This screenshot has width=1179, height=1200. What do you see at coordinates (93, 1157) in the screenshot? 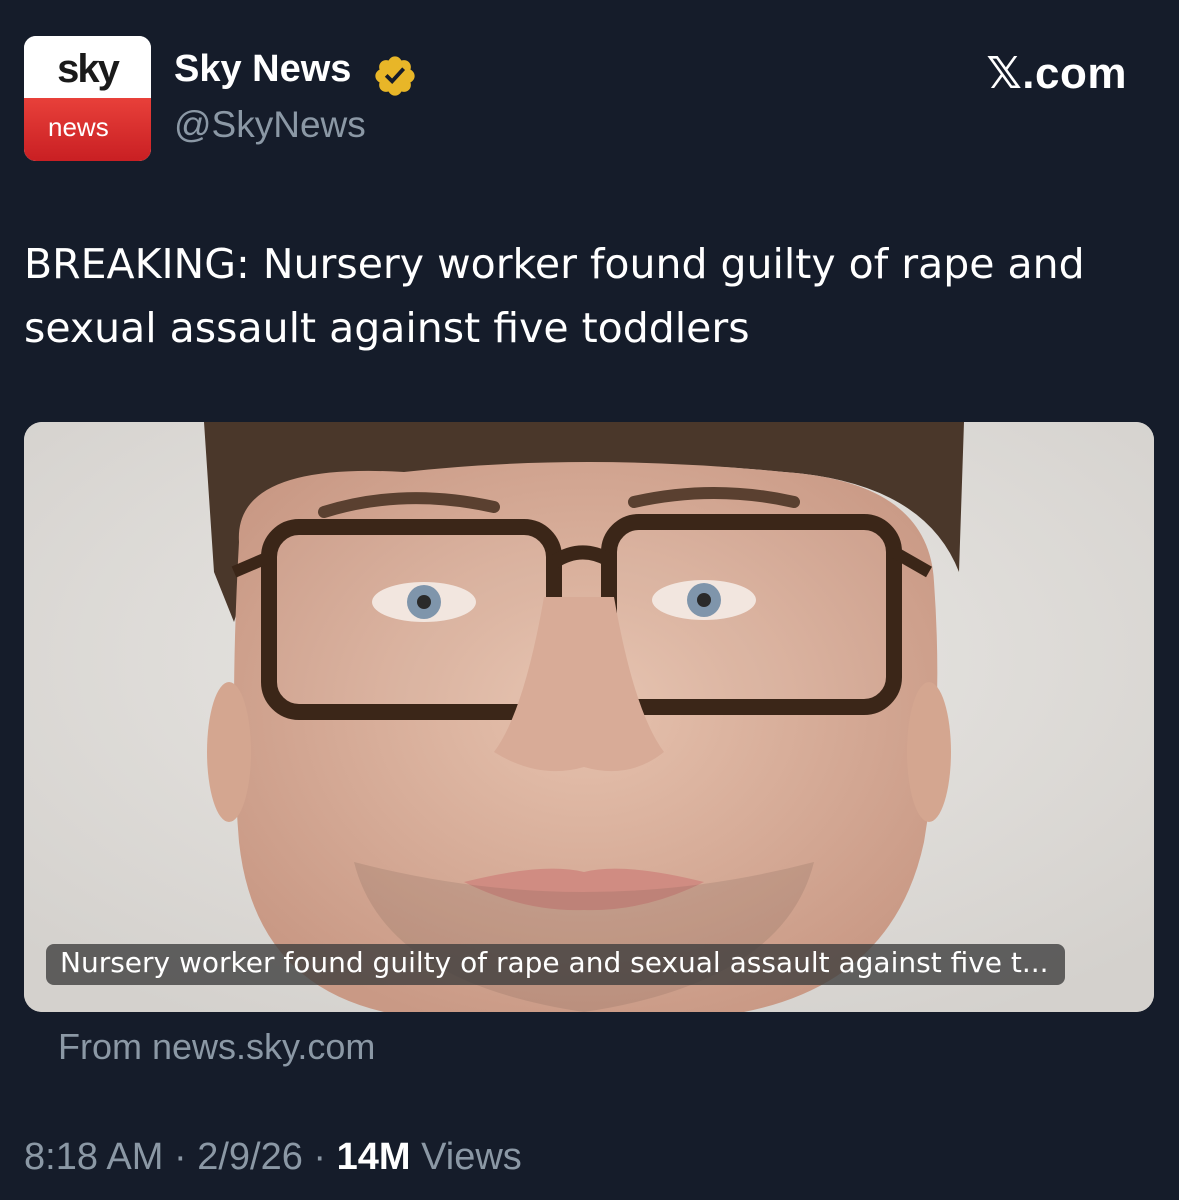
I see `post-time: 8:18 AM` at bounding box center [93, 1157].